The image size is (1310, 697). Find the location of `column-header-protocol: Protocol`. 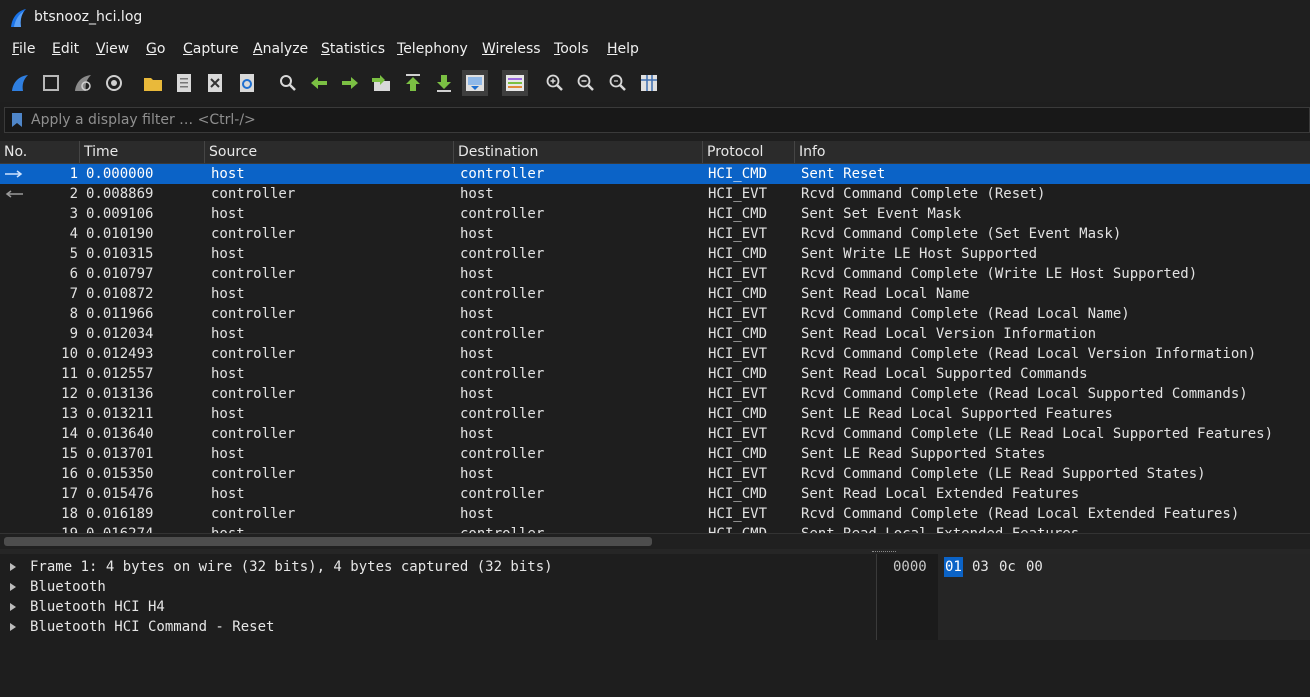

column-header-protocol: Protocol is located at coordinates (749, 152).